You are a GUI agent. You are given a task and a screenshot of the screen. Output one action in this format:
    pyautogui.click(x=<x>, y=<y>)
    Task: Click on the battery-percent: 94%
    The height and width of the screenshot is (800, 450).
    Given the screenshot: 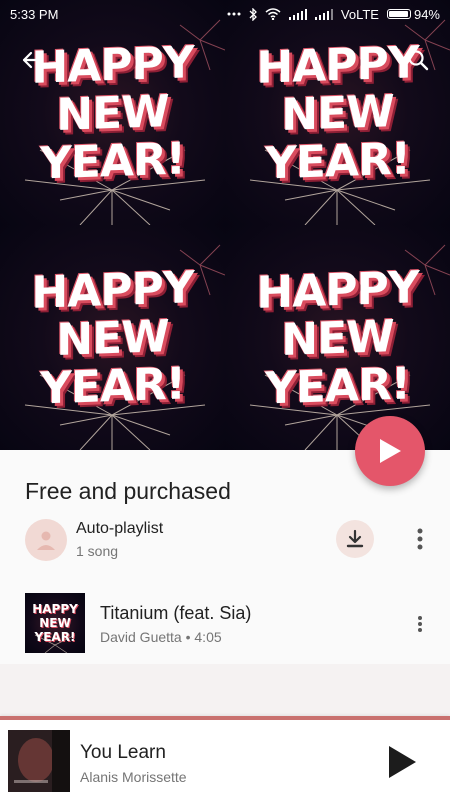 What is the action you would take?
    pyautogui.click(x=426, y=14)
    